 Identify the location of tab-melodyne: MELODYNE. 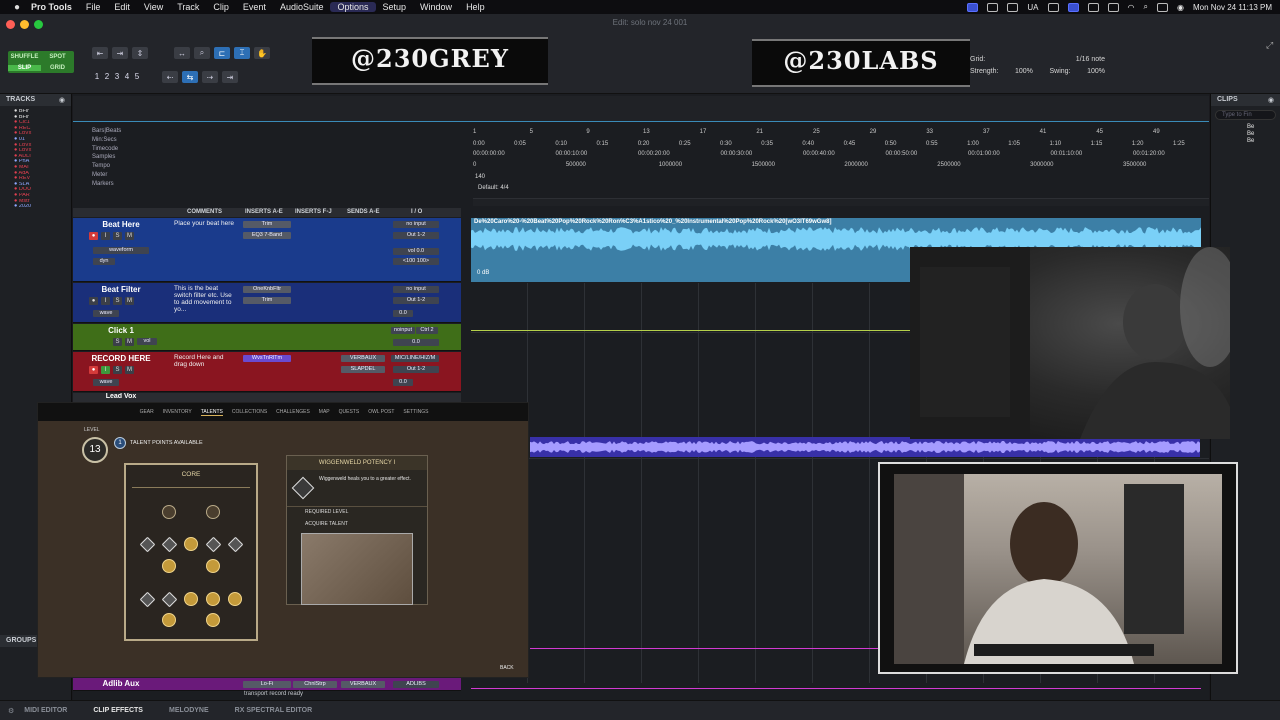
(189, 710).